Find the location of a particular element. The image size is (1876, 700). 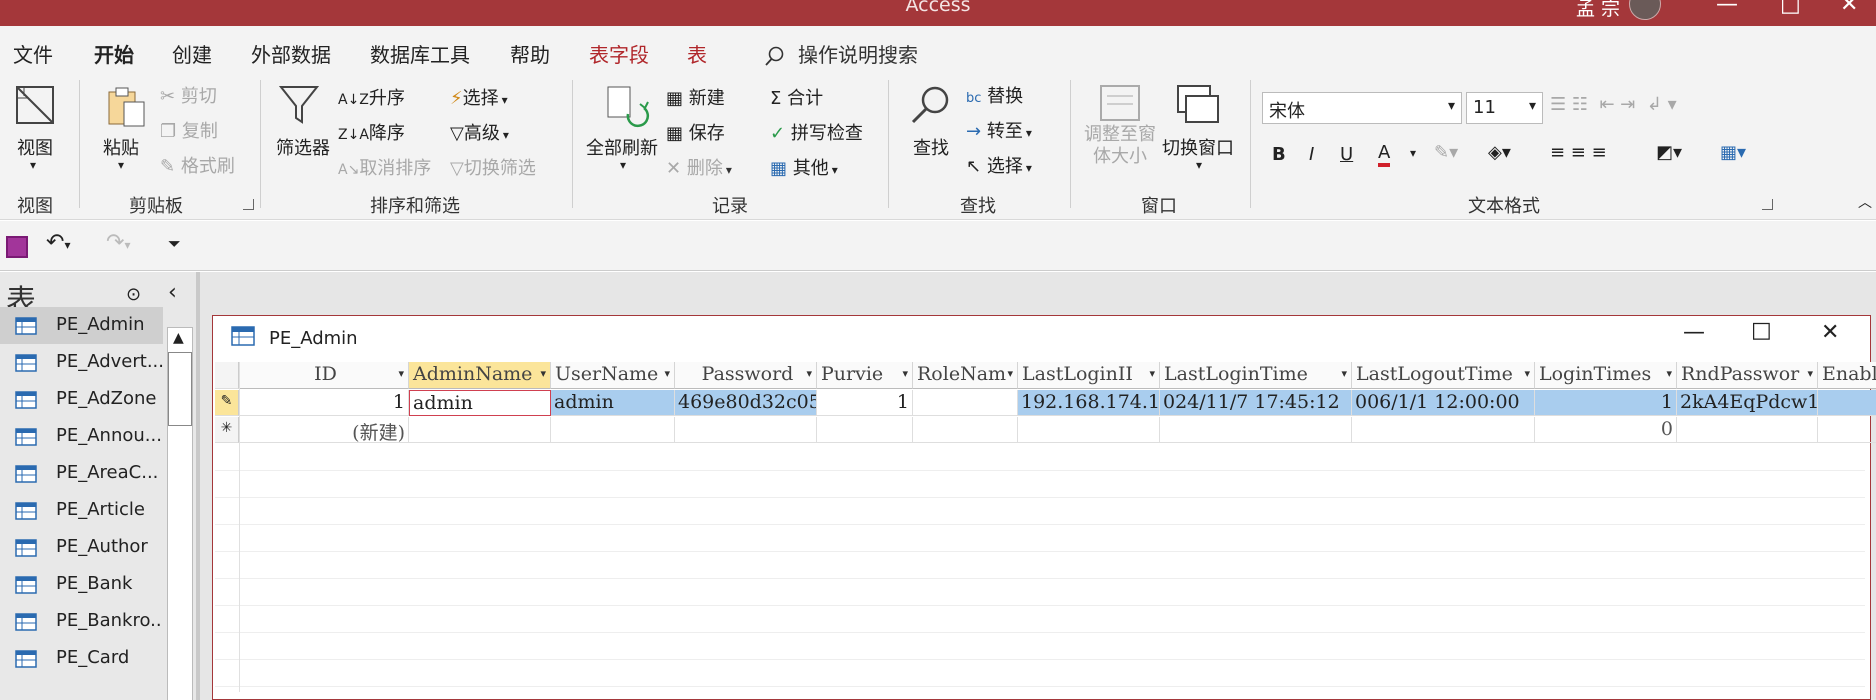

close-window-icon: ✕ is located at coordinates (1830, 332).